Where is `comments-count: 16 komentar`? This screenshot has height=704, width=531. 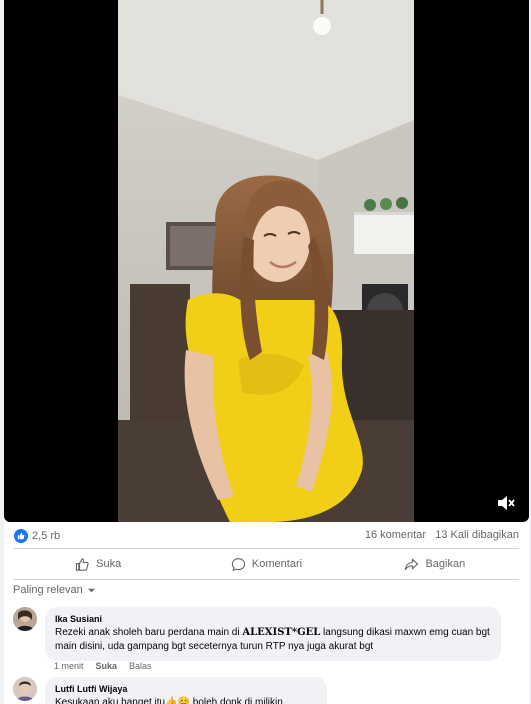
comments-count: 16 komentar is located at coordinates (395, 535).